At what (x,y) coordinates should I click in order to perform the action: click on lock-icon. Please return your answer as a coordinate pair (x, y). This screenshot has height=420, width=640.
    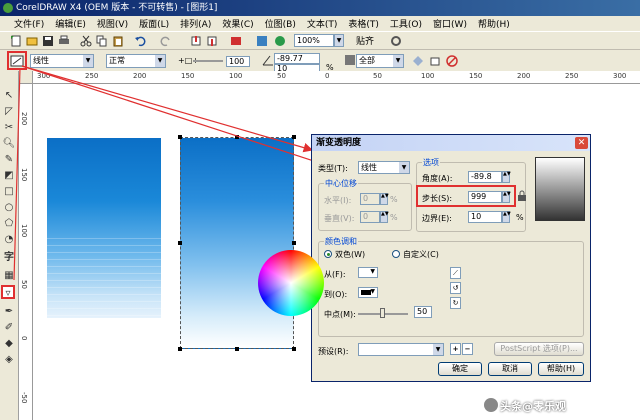
    Looking at the image, I should click on (522, 196).